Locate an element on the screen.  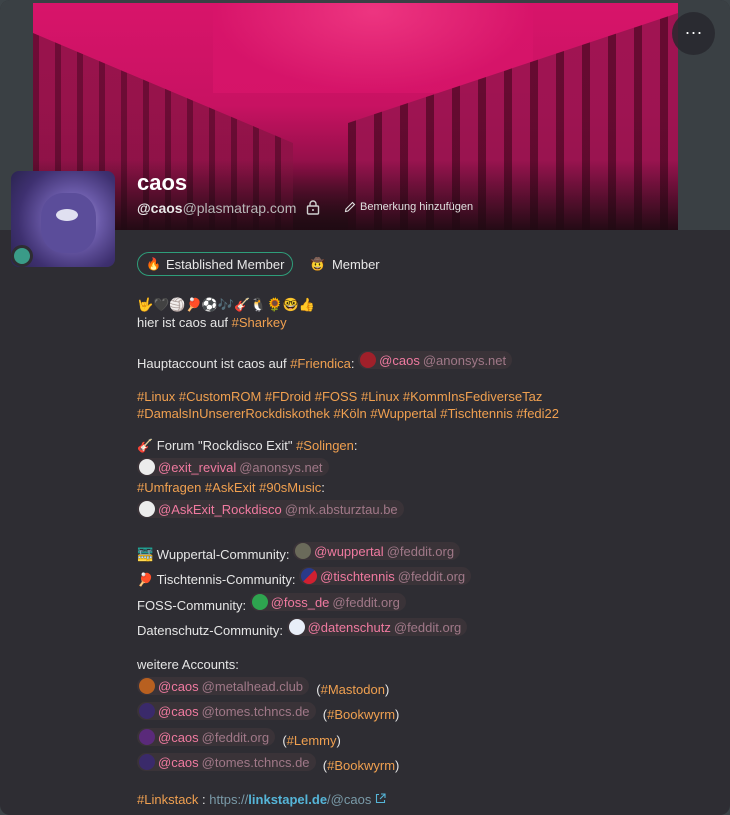
ping-pong-icon: 🏓 is located at coordinates (145, 579).